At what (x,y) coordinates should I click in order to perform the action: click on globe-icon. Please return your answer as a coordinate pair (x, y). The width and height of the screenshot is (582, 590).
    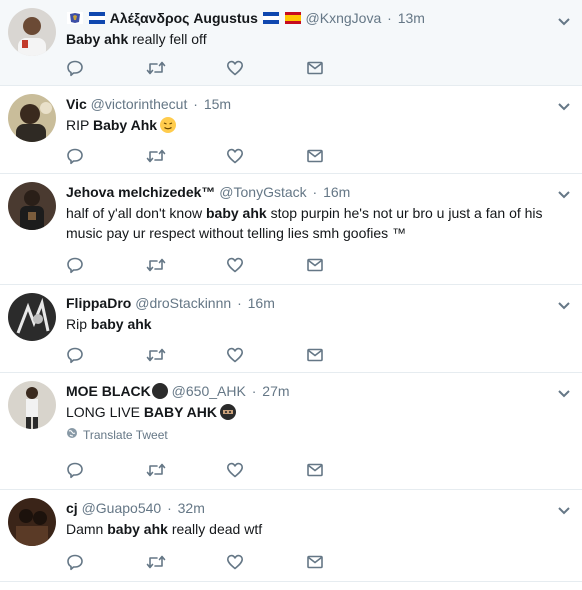
    Looking at the image, I should click on (72, 434).